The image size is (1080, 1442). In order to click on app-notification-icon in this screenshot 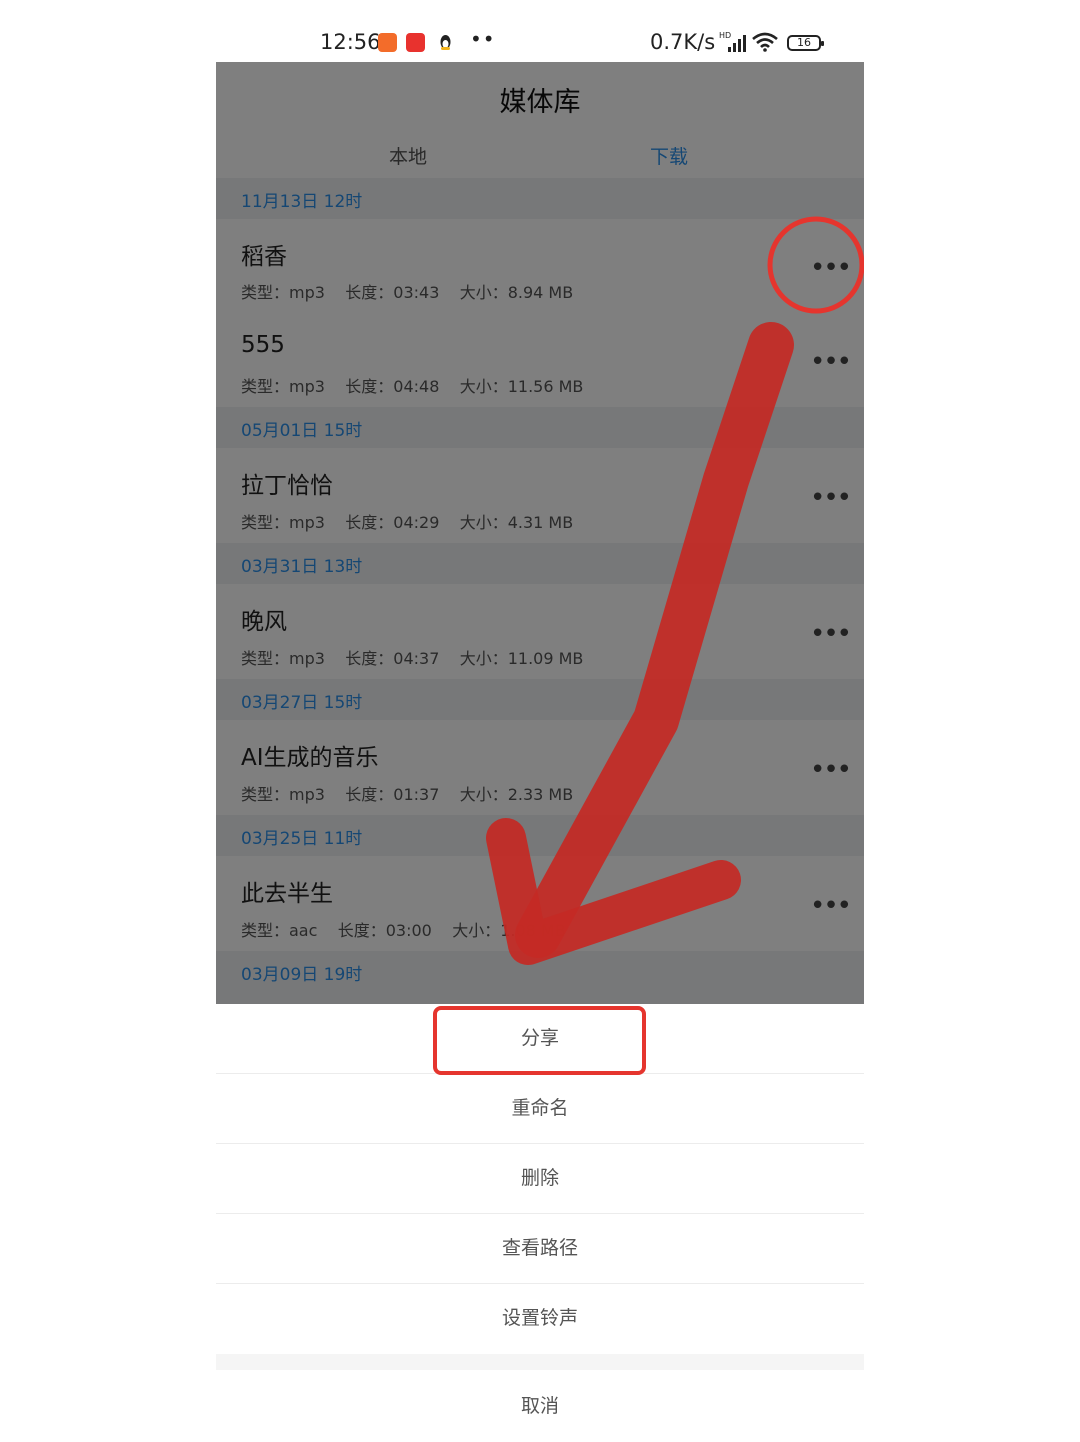, I will do `click(387, 42)`.